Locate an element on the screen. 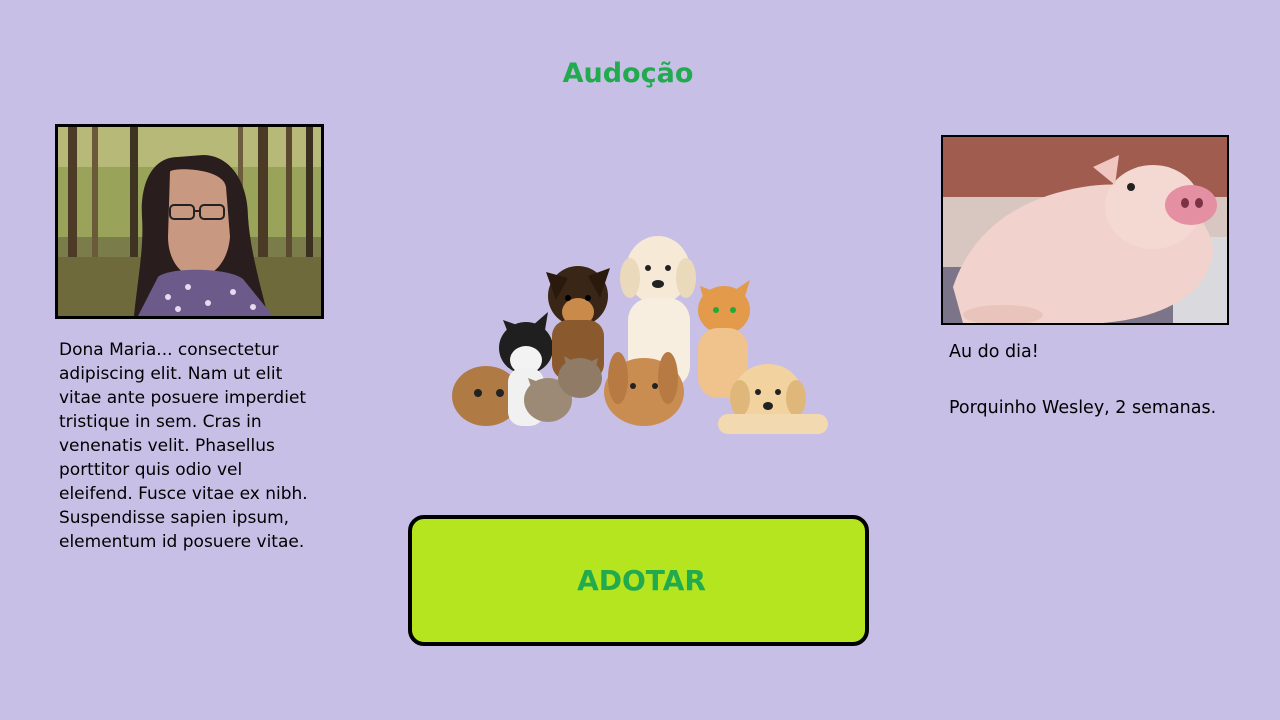 Image resolution: width=1280 pixels, height=720 pixels. woman-photo is located at coordinates (189, 221).